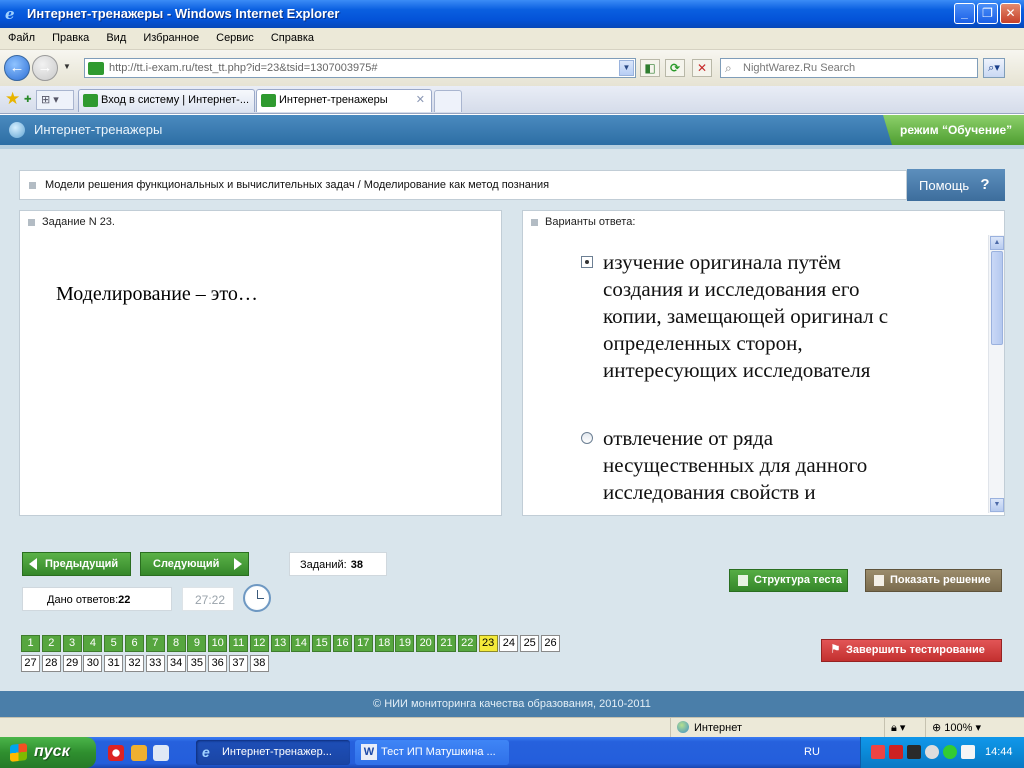  Describe the element at coordinates (93, 663) in the screenshot. I see `question-number-30: 30` at that location.